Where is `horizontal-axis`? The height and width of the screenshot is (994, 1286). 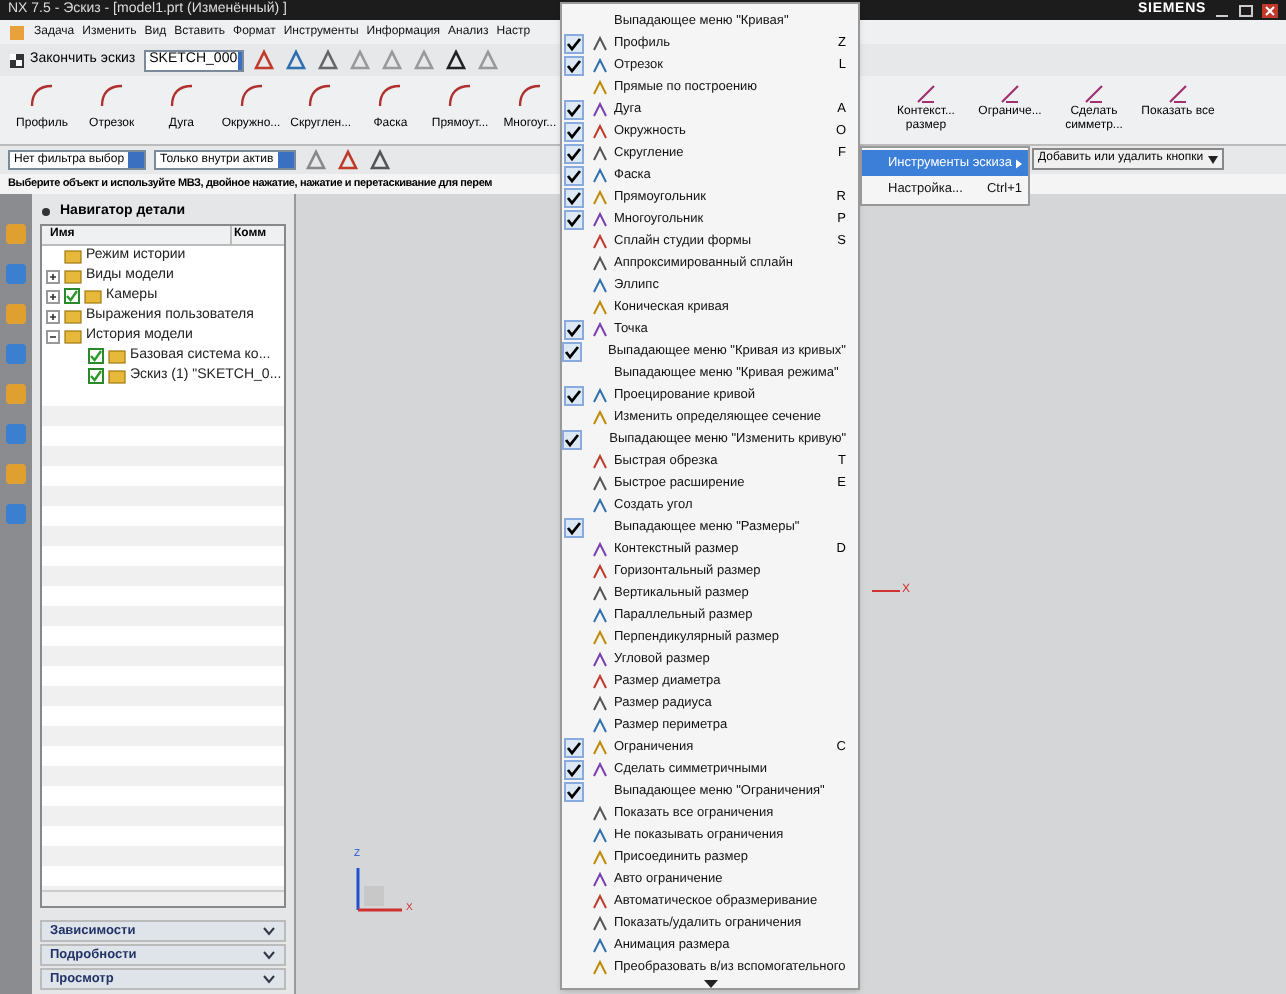 horizontal-axis is located at coordinates (886, 591).